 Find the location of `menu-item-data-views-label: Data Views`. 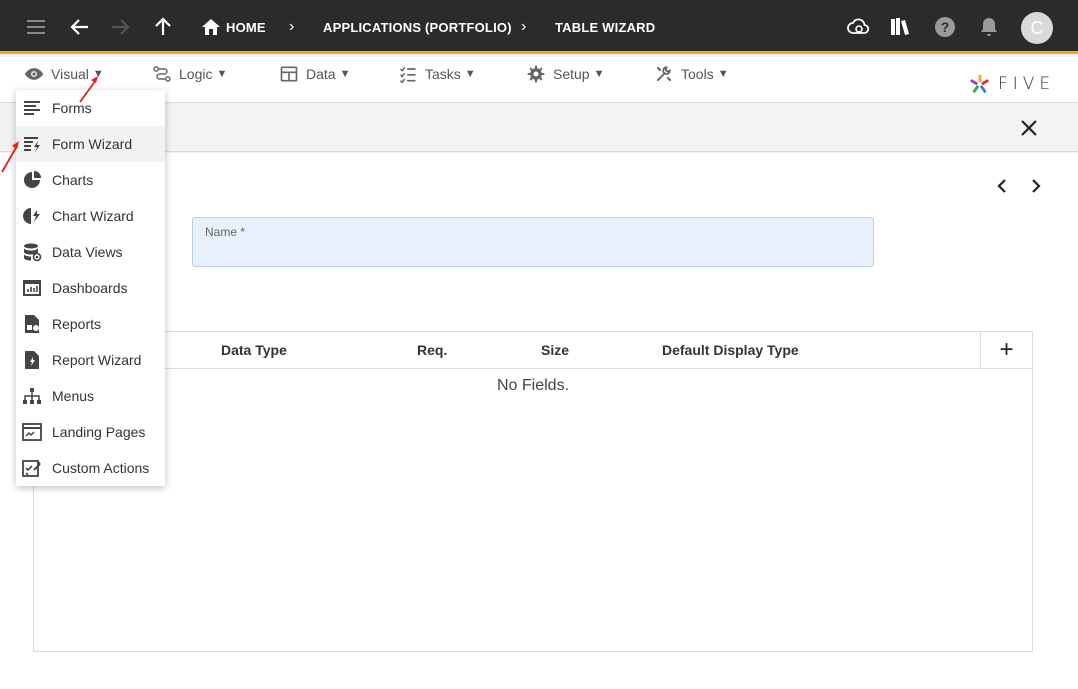

menu-item-data-views-label: Data Views is located at coordinates (87, 252).